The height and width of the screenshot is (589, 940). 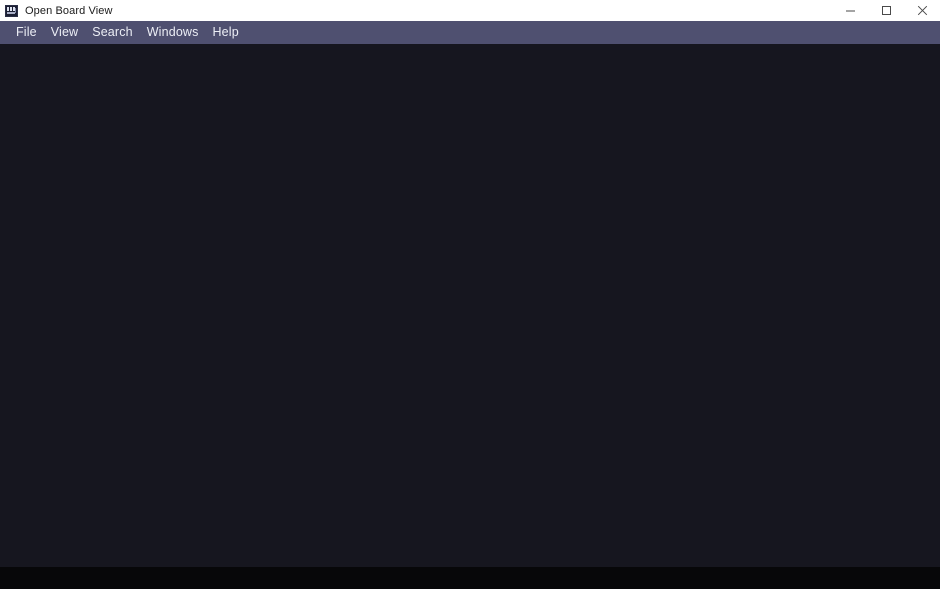 I want to click on menu-item-windows: Windows, so click(x=173, y=32).